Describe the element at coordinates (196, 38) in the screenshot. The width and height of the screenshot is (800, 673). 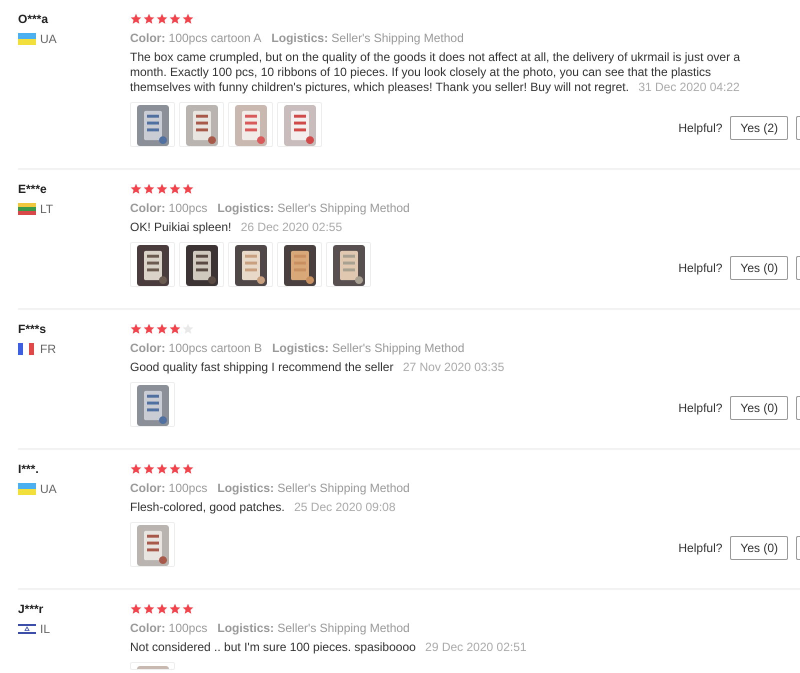
I see `color-info: Color: 100pcs cartoon A` at that location.